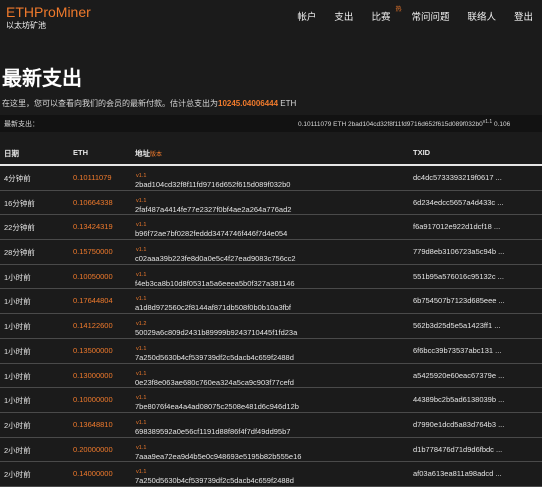 The height and width of the screenshot is (487, 542). Describe the element at coordinates (288, 103) in the screenshot. I see `total-payout-unit: ETH` at that location.